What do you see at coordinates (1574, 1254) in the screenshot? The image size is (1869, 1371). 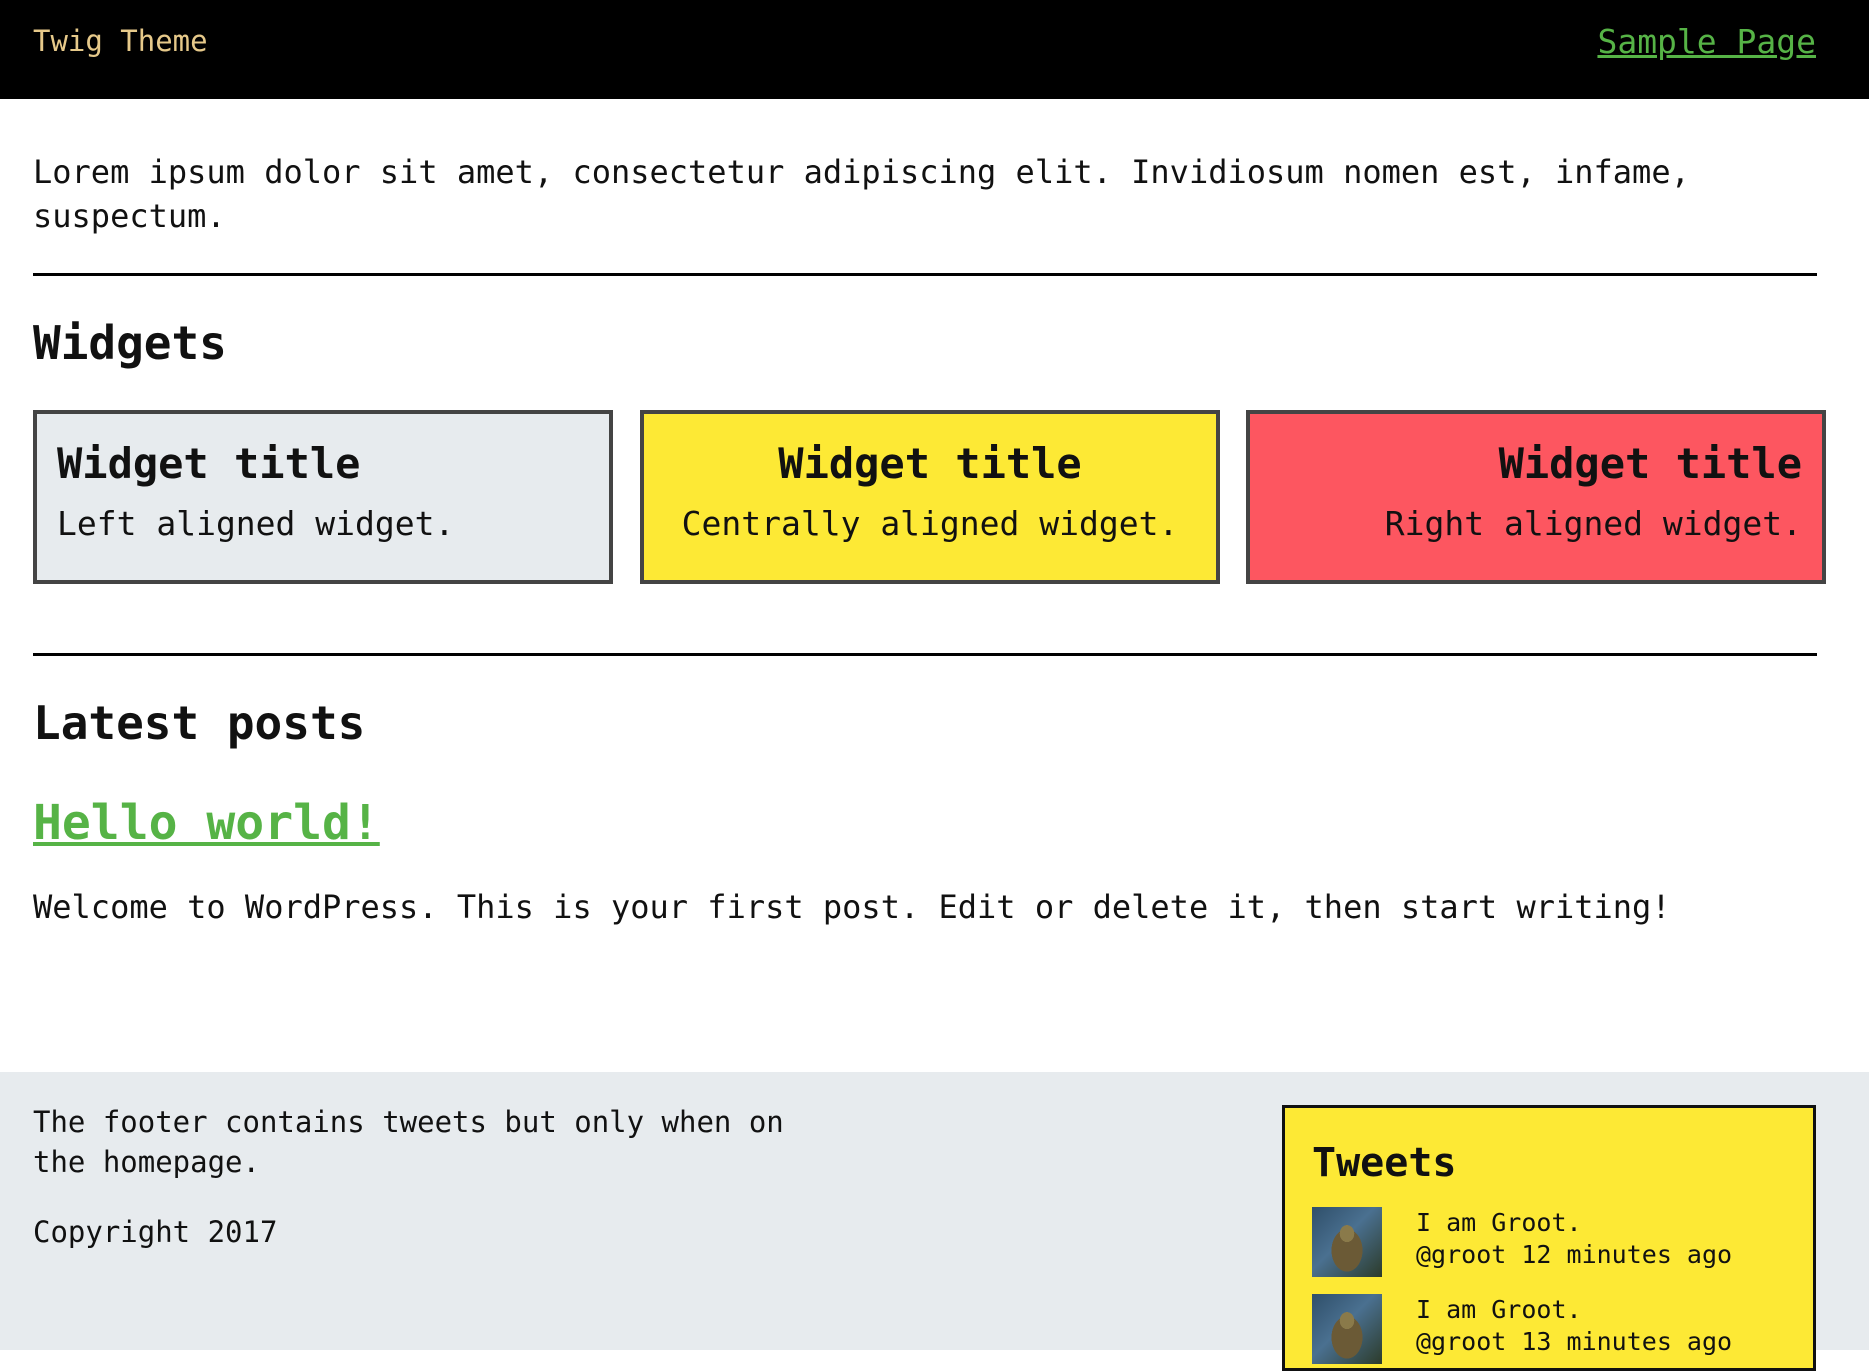 I see `tweet-meta: @groot 12 minutes ago` at bounding box center [1574, 1254].